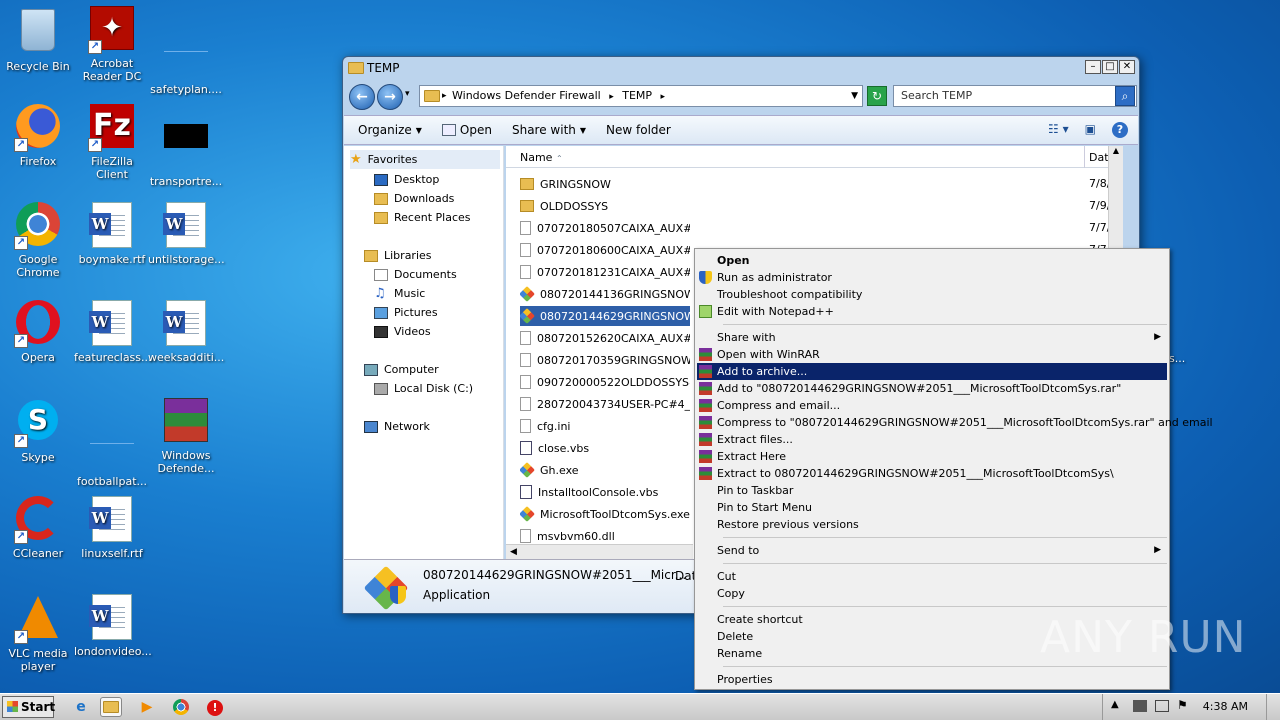  I want to click on desktop-icon-boymake: W boymake.rtf, so click(112, 234).